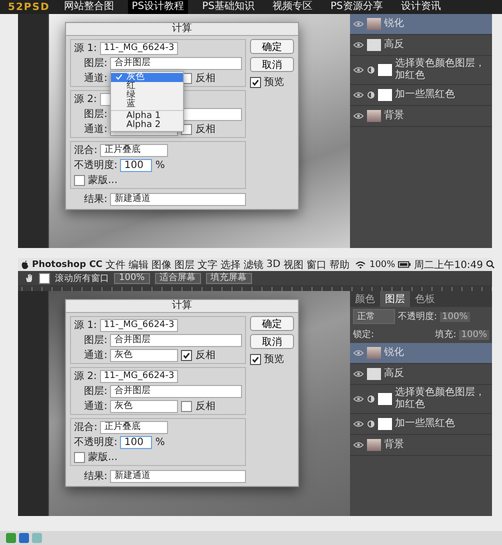  Describe the element at coordinates (449, 265) in the screenshot. I see `clock: 周二上午10:49` at that location.